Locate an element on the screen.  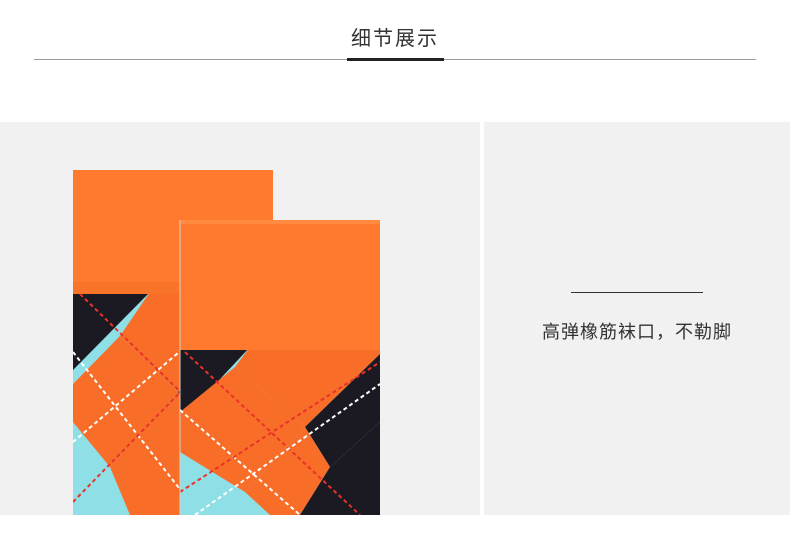
section-header: 细节展示 is located at coordinates (395, 35).